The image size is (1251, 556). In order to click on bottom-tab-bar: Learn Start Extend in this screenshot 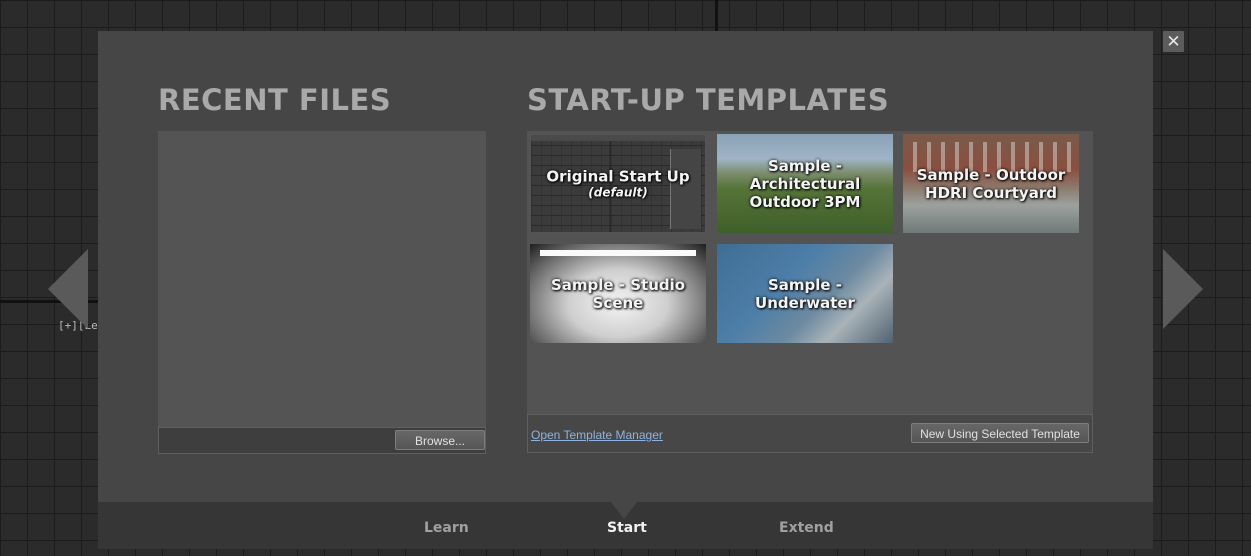, I will do `click(625, 525)`.